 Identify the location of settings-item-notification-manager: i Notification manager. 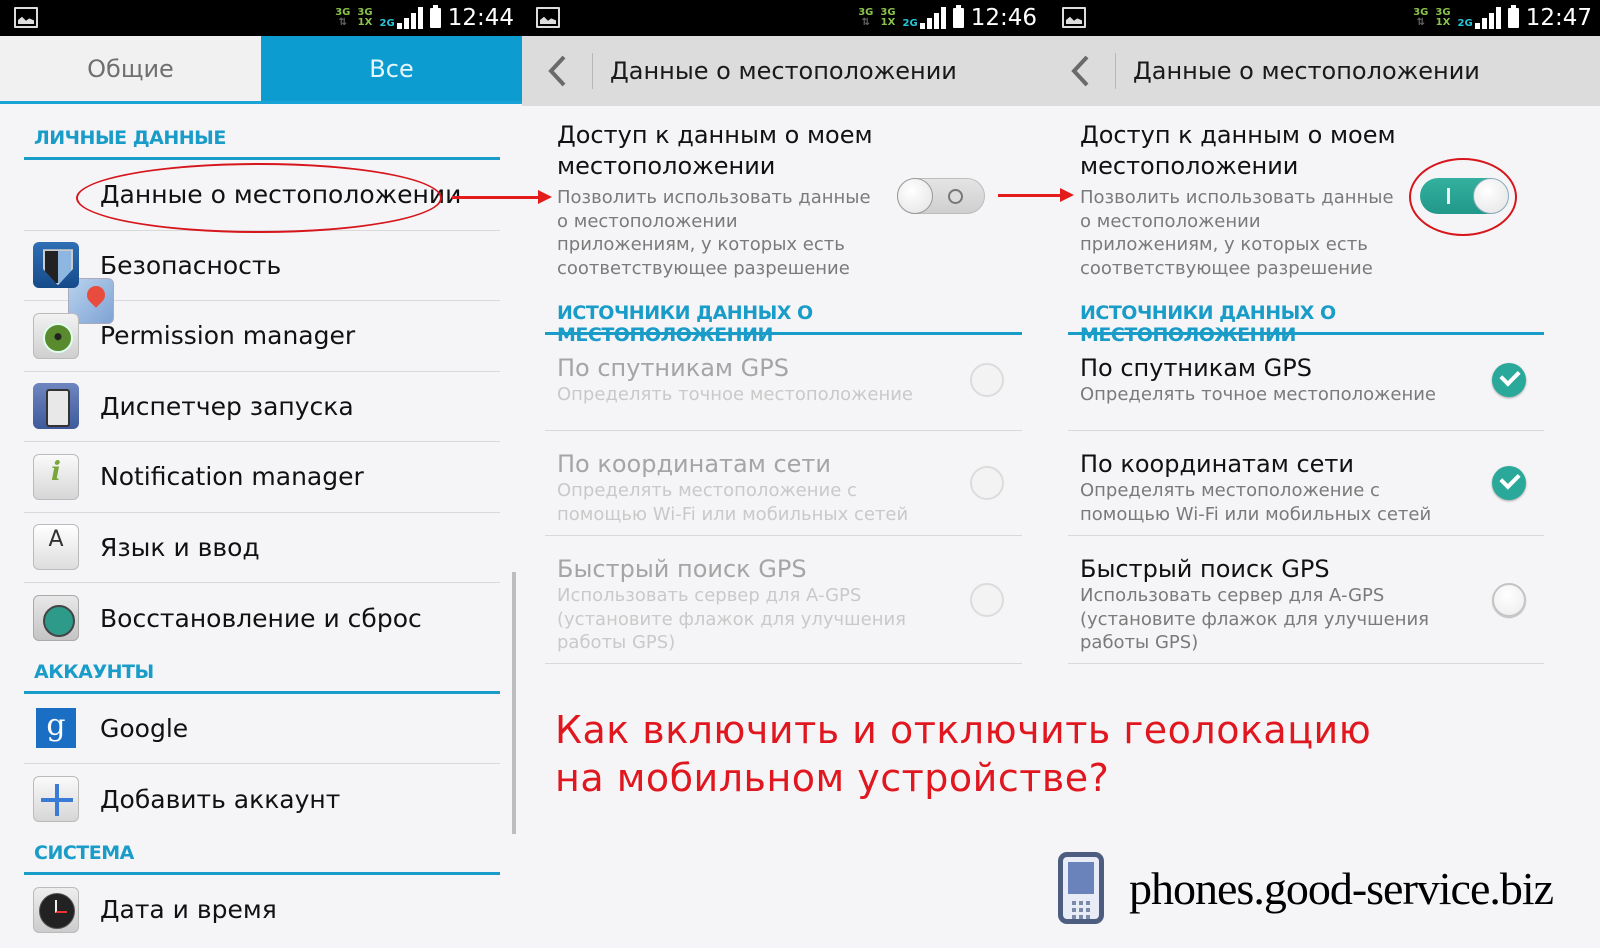
(262, 477).